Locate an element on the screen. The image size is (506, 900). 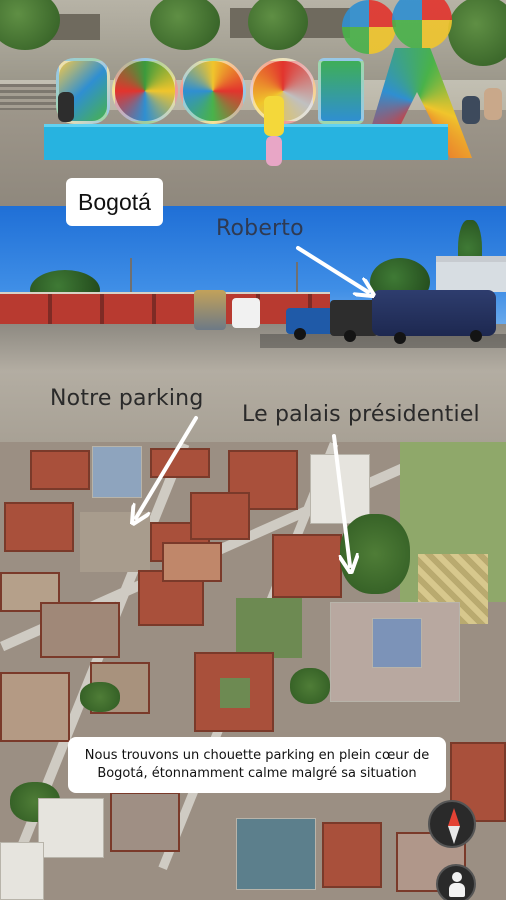
compass-icon is located at coordinates (452, 824).